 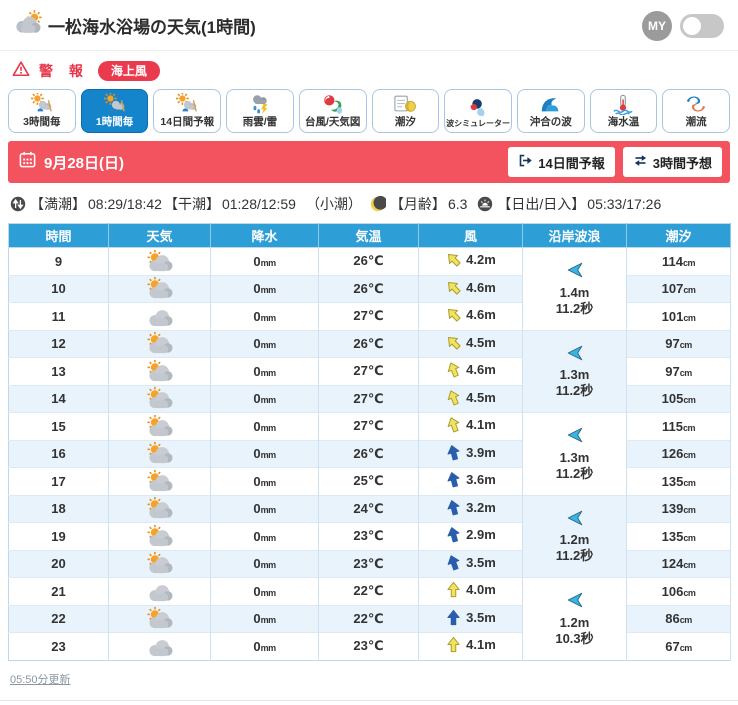 What do you see at coordinates (623, 122) in the screenshot?
I see `tab-label: 海水温` at bounding box center [623, 122].